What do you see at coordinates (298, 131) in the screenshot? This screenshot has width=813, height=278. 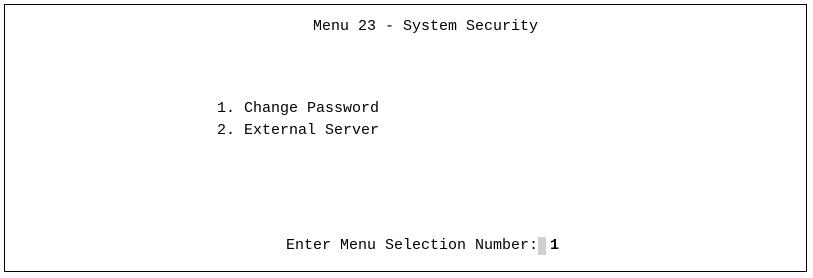 I see `menu-item-external-server: 2. External Server` at bounding box center [298, 131].